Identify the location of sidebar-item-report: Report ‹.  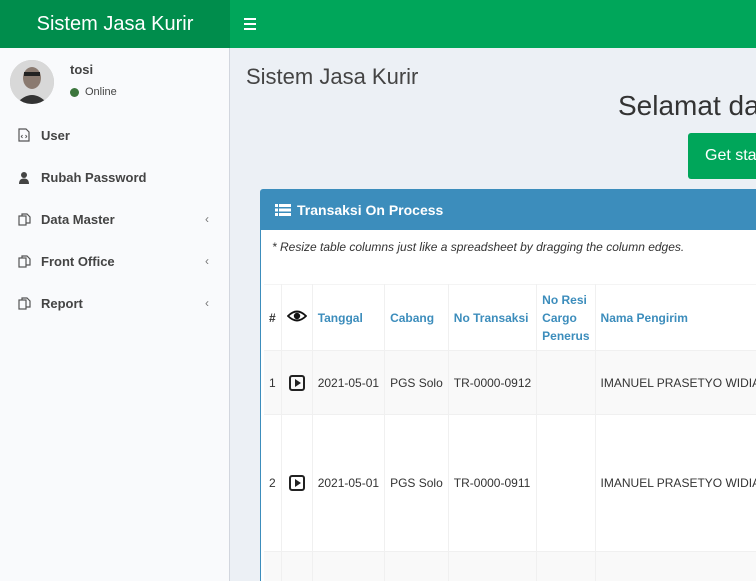
(114, 303).